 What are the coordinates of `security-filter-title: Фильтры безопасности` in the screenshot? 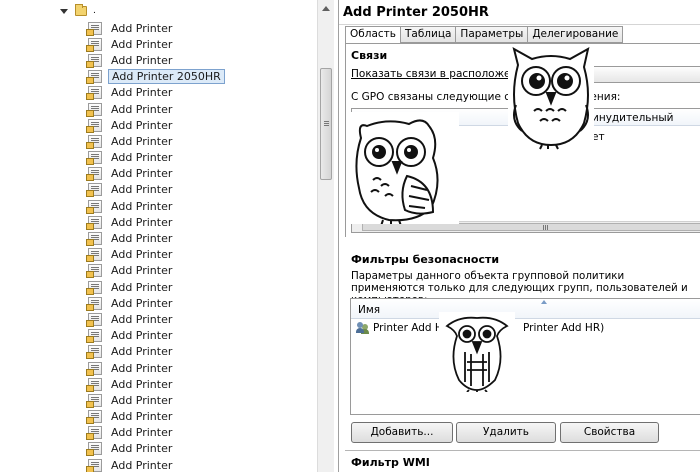 It's located at (425, 259).